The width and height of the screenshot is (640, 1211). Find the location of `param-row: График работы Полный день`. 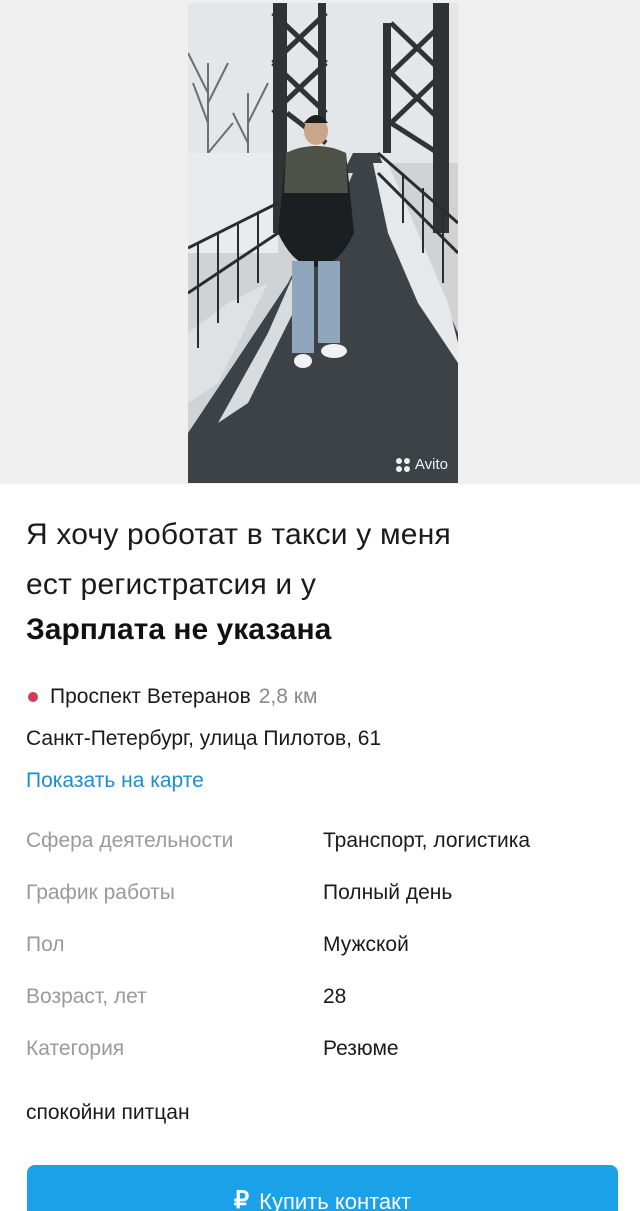

param-row: График работы Полный день is located at coordinates (321, 906).